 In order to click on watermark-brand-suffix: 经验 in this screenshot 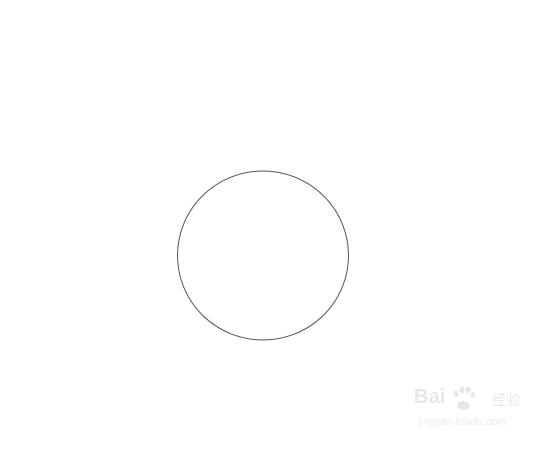, I will do `click(506, 401)`.